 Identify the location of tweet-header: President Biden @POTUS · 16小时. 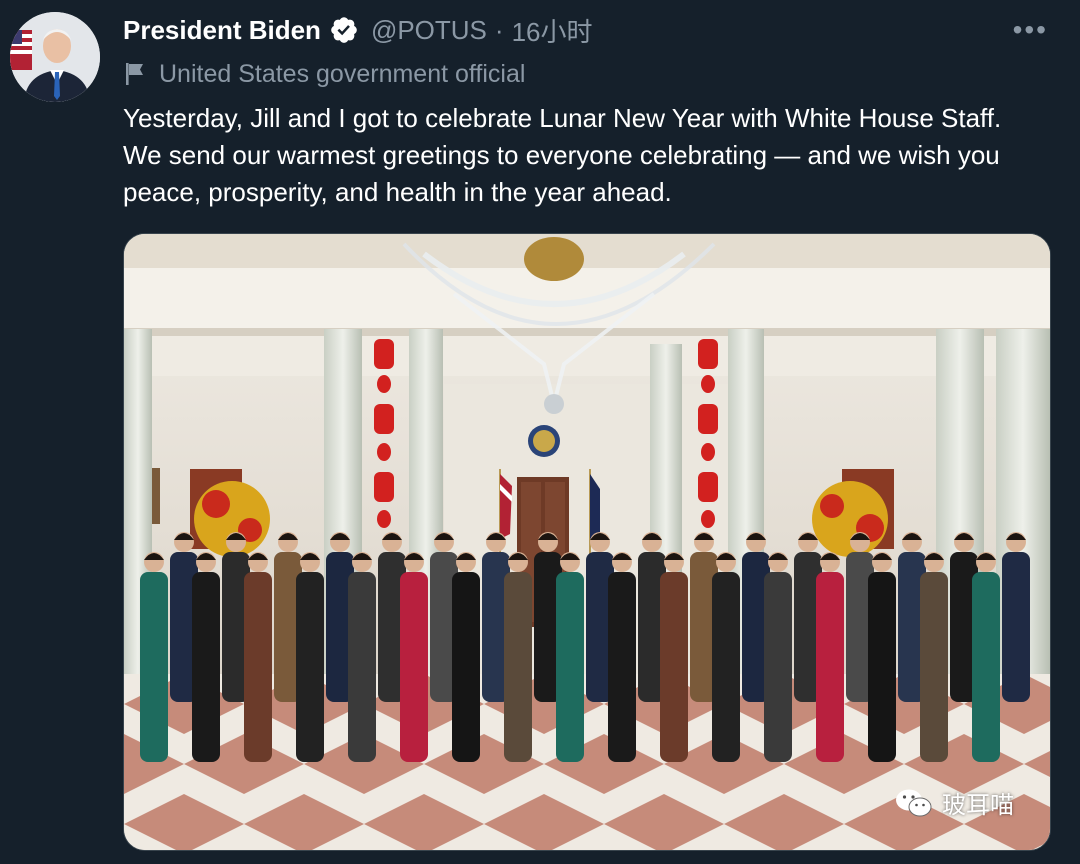
(358, 30).